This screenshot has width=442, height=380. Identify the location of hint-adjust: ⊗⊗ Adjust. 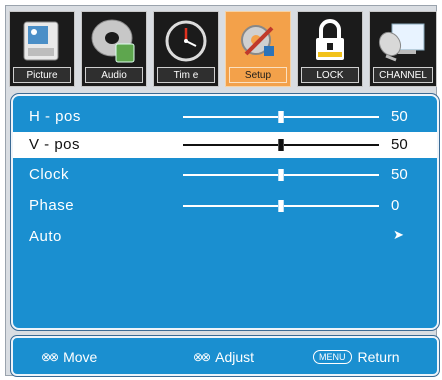
(223, 357).